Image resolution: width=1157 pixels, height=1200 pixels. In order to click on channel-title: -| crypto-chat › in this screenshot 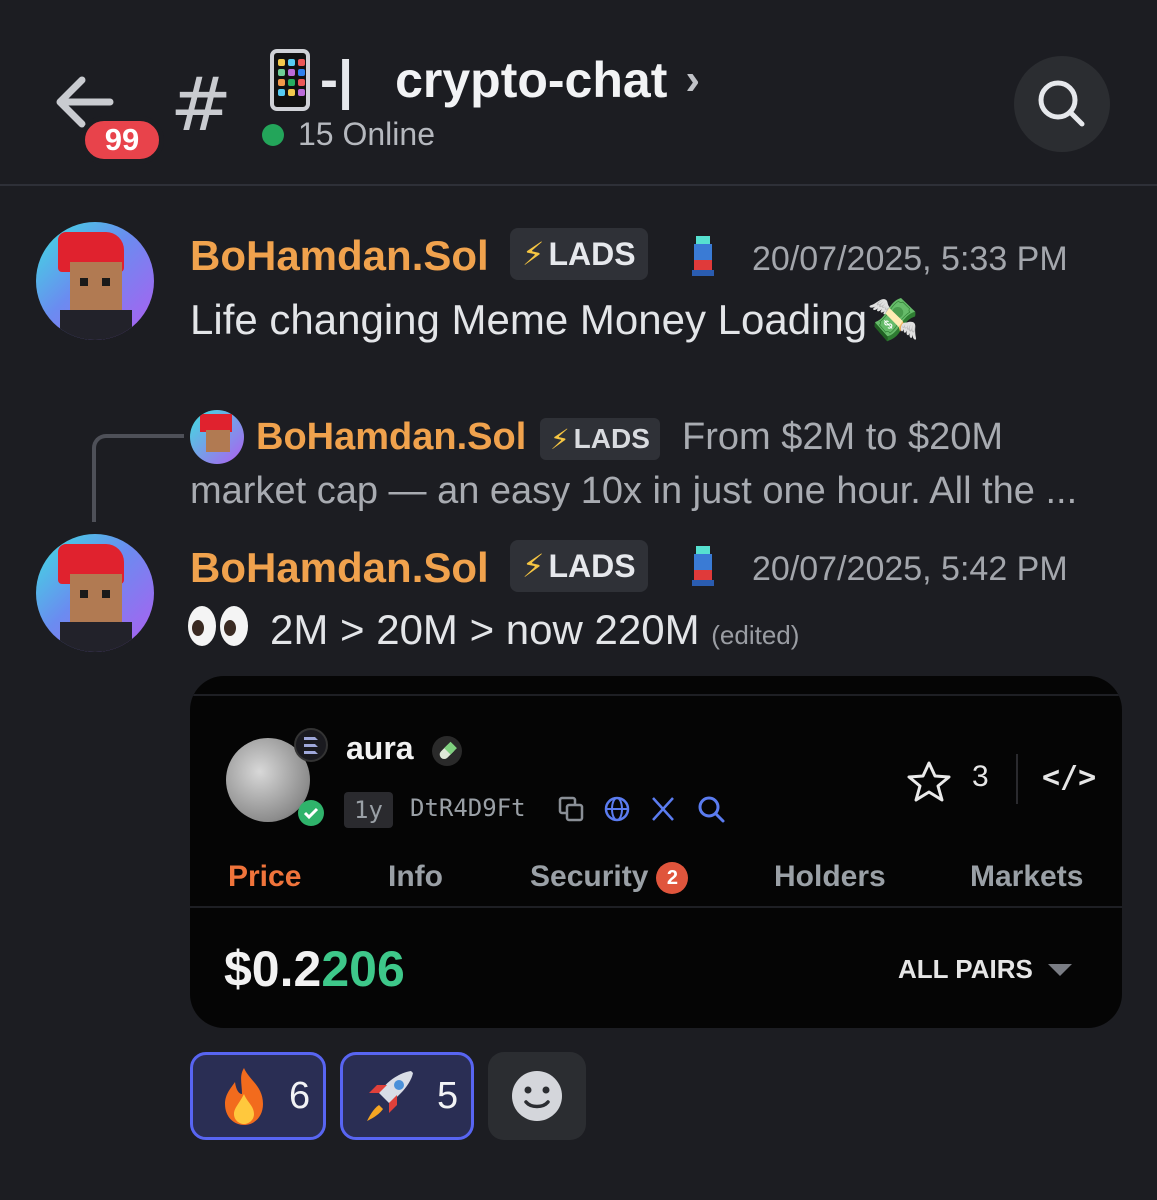, I will do `click(485, 80)`.